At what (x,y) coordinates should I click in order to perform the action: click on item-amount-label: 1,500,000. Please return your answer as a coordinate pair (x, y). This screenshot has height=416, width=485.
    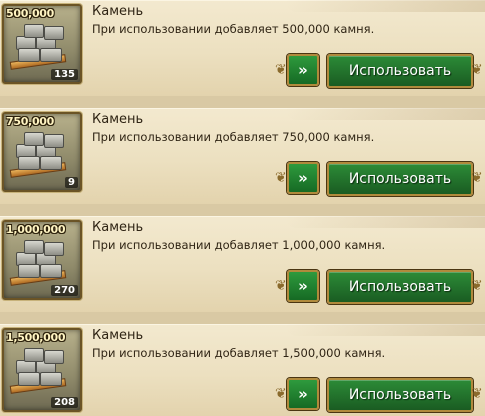
    Looking at the image, I should click on (36, 337).